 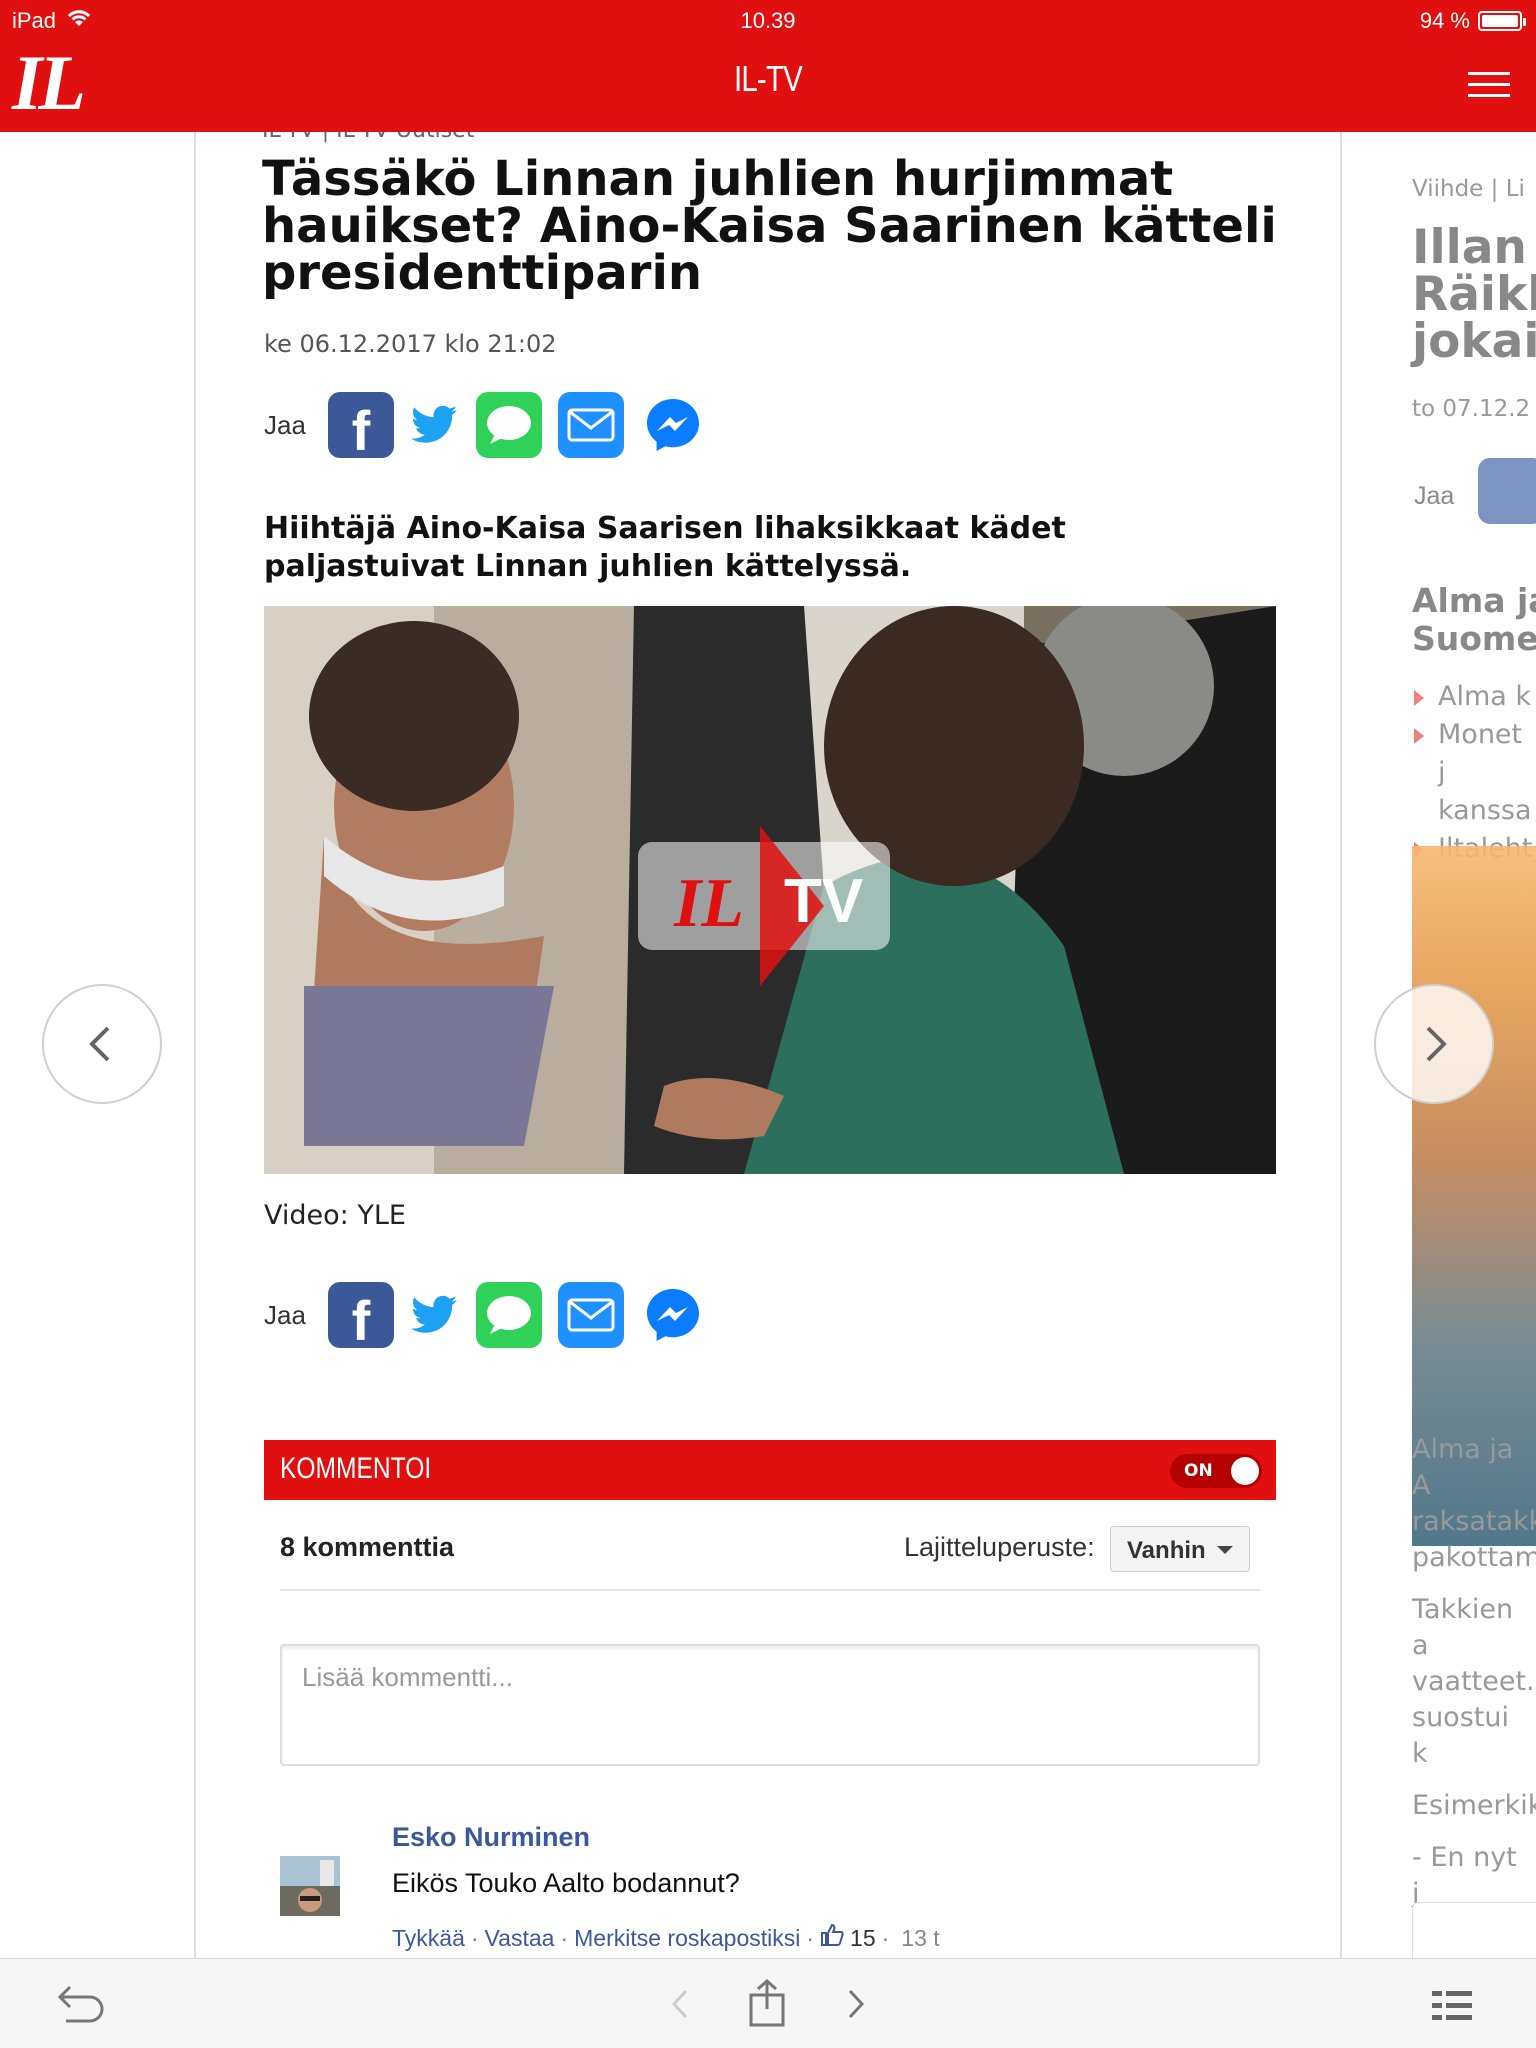 What do you see at coordinates (410, 344) in the screenshot?
I see `article-date: ke 06.12.2017 klo 21:02` at bounding box center [410, 344].